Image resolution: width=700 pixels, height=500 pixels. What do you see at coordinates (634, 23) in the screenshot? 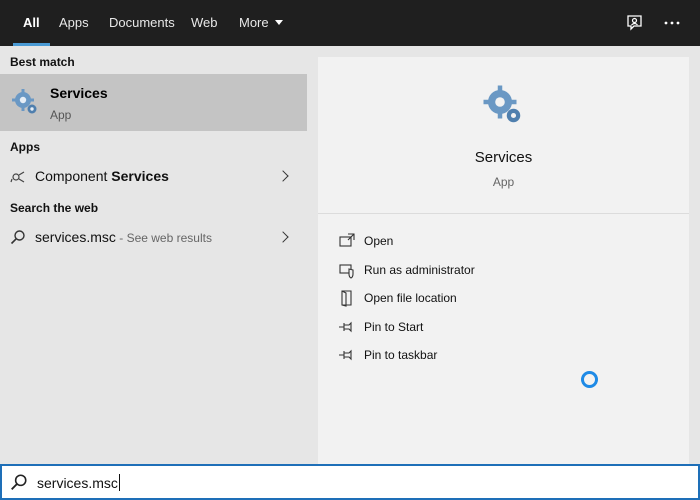
I see `feedback-icon` at bounding box center [634, 23].